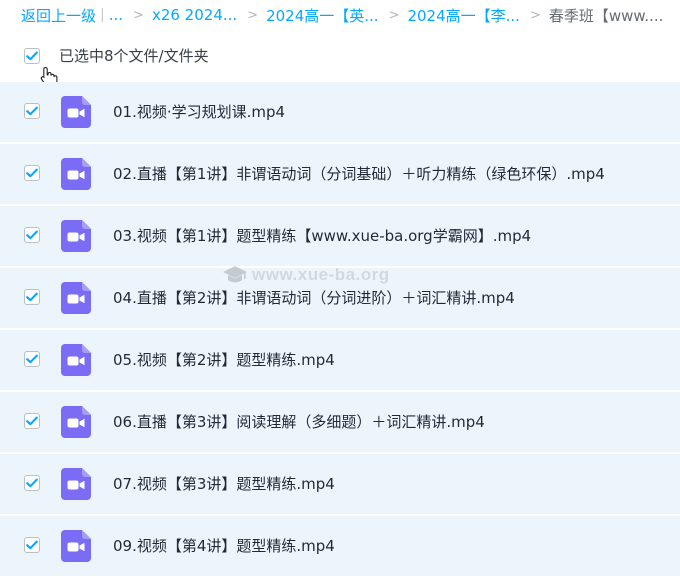  Describe the element at coordinates (224, 545) in the screenshot. I see `file-name: 09.视频【第4讲】题型精练.mp4` at that location.